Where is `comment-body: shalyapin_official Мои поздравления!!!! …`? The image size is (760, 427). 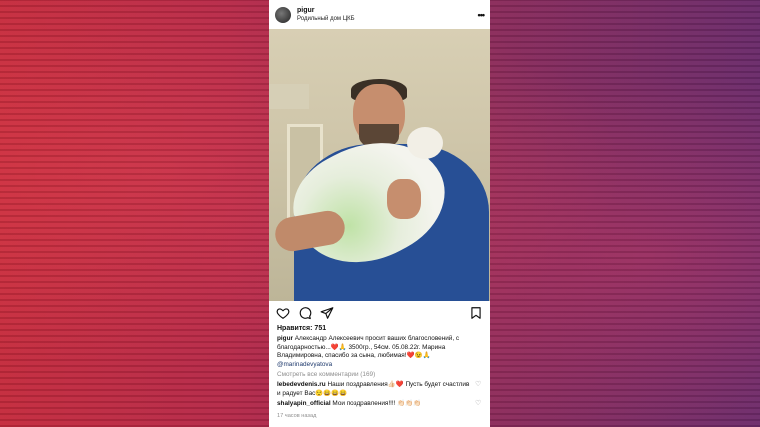
comment-body: shalyapin_official Мои поздравления!!!! … is located at coordinates (374, 404).